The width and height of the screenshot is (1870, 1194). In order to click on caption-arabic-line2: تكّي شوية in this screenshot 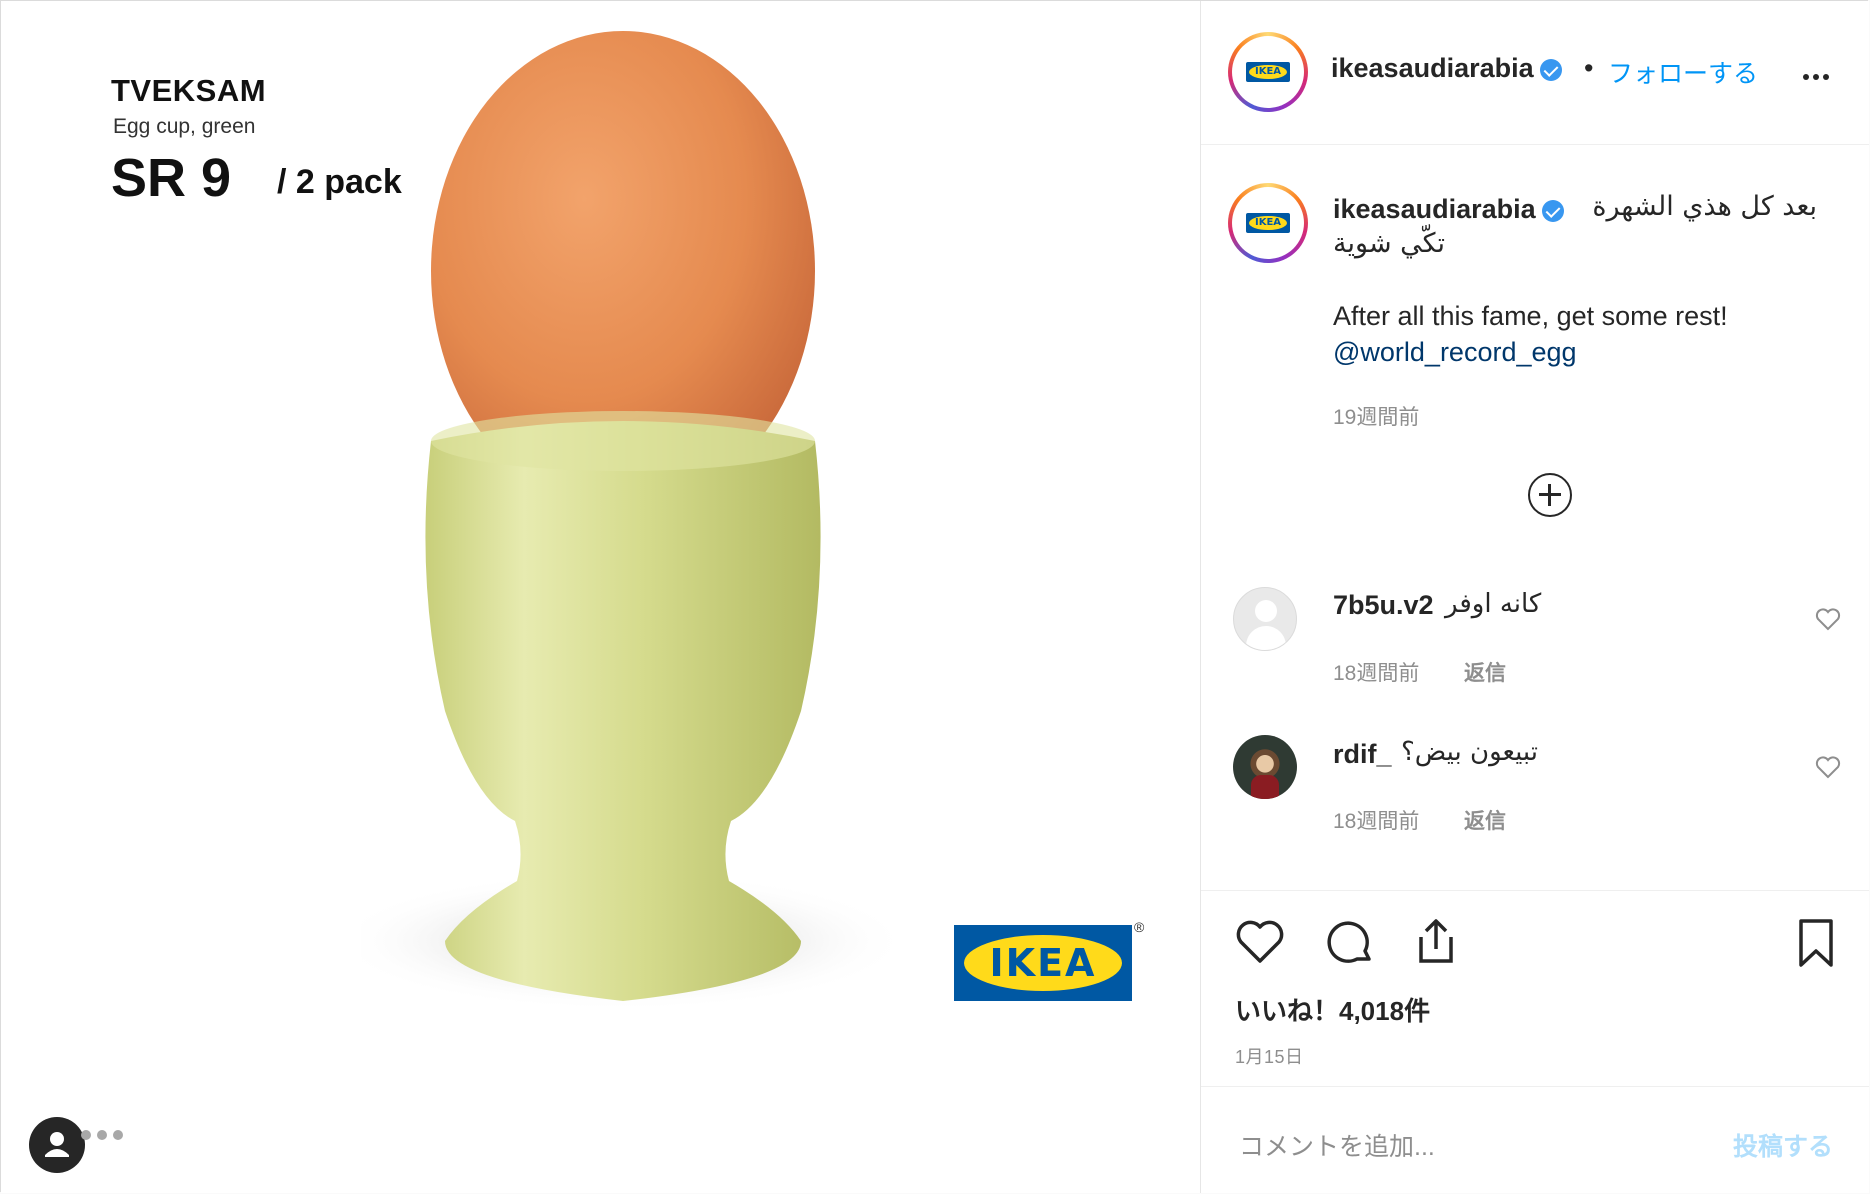, I will do `click(1389, 243)`.